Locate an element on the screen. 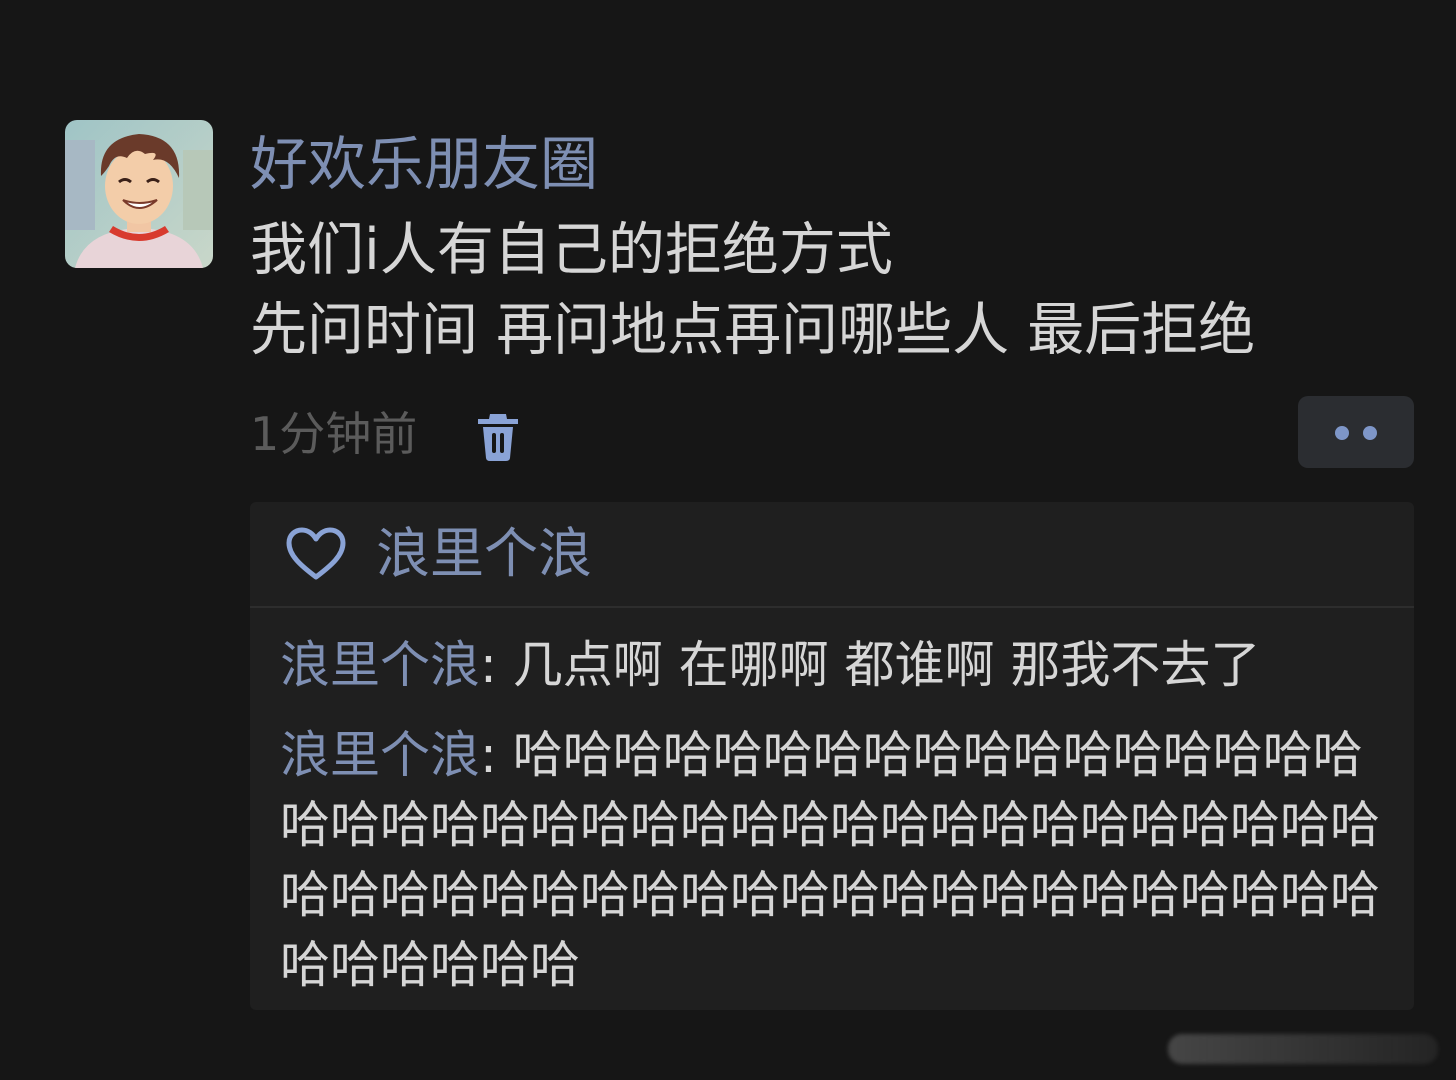 Image resolution: width=1456 pixels, height=1080 pixels. avatar is located at coordinates (139, 194).